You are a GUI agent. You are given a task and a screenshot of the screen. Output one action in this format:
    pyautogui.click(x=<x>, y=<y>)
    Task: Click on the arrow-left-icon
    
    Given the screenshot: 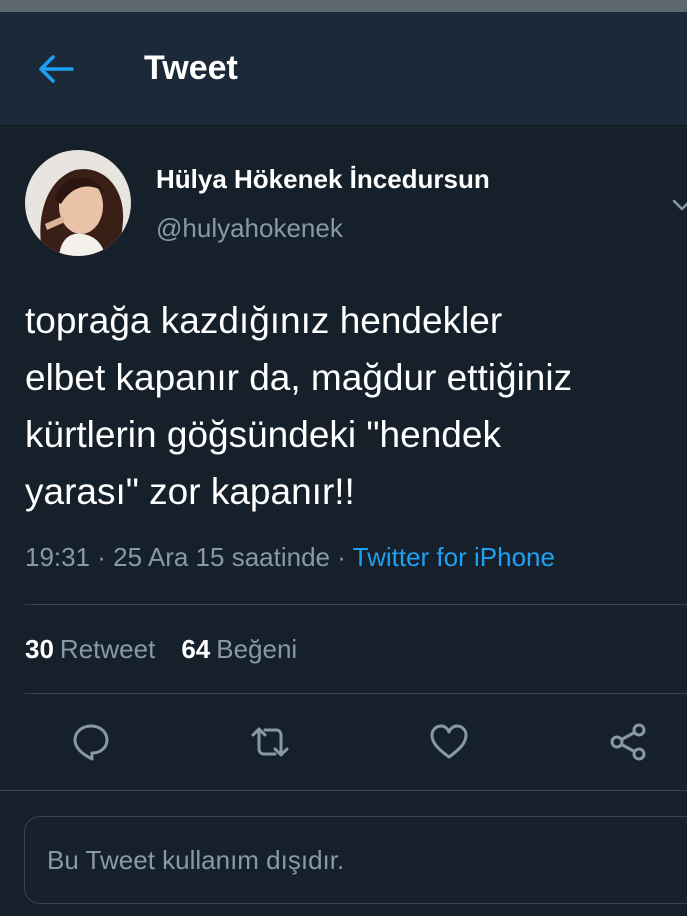 What is the action you would take?
    pyautogui.click(x=56, y=68)
    